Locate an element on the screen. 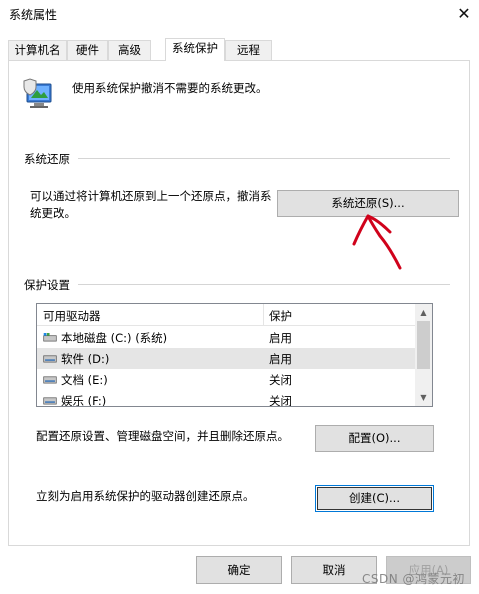 This screenshot has height=594, width=479. column-protection: 保护 is located at coordinates (280, 316).